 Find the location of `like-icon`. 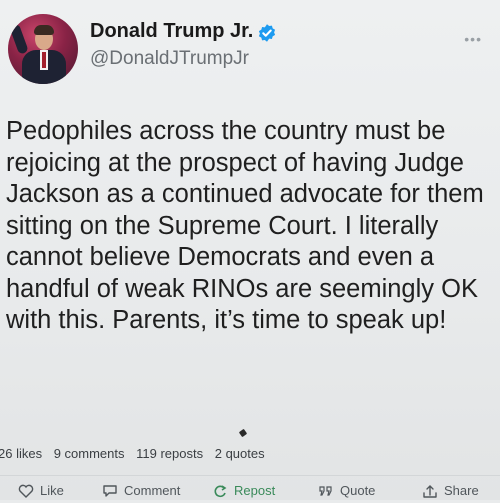

like-icon is located at coordinates (26, 491).